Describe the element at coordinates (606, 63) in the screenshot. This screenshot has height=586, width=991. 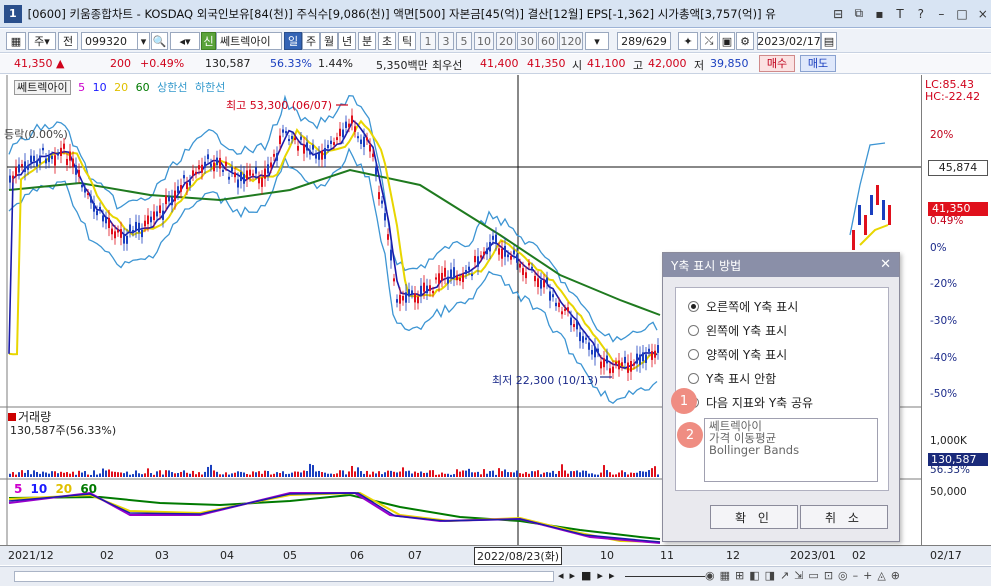
I see `open-price: 41,100` at that location.